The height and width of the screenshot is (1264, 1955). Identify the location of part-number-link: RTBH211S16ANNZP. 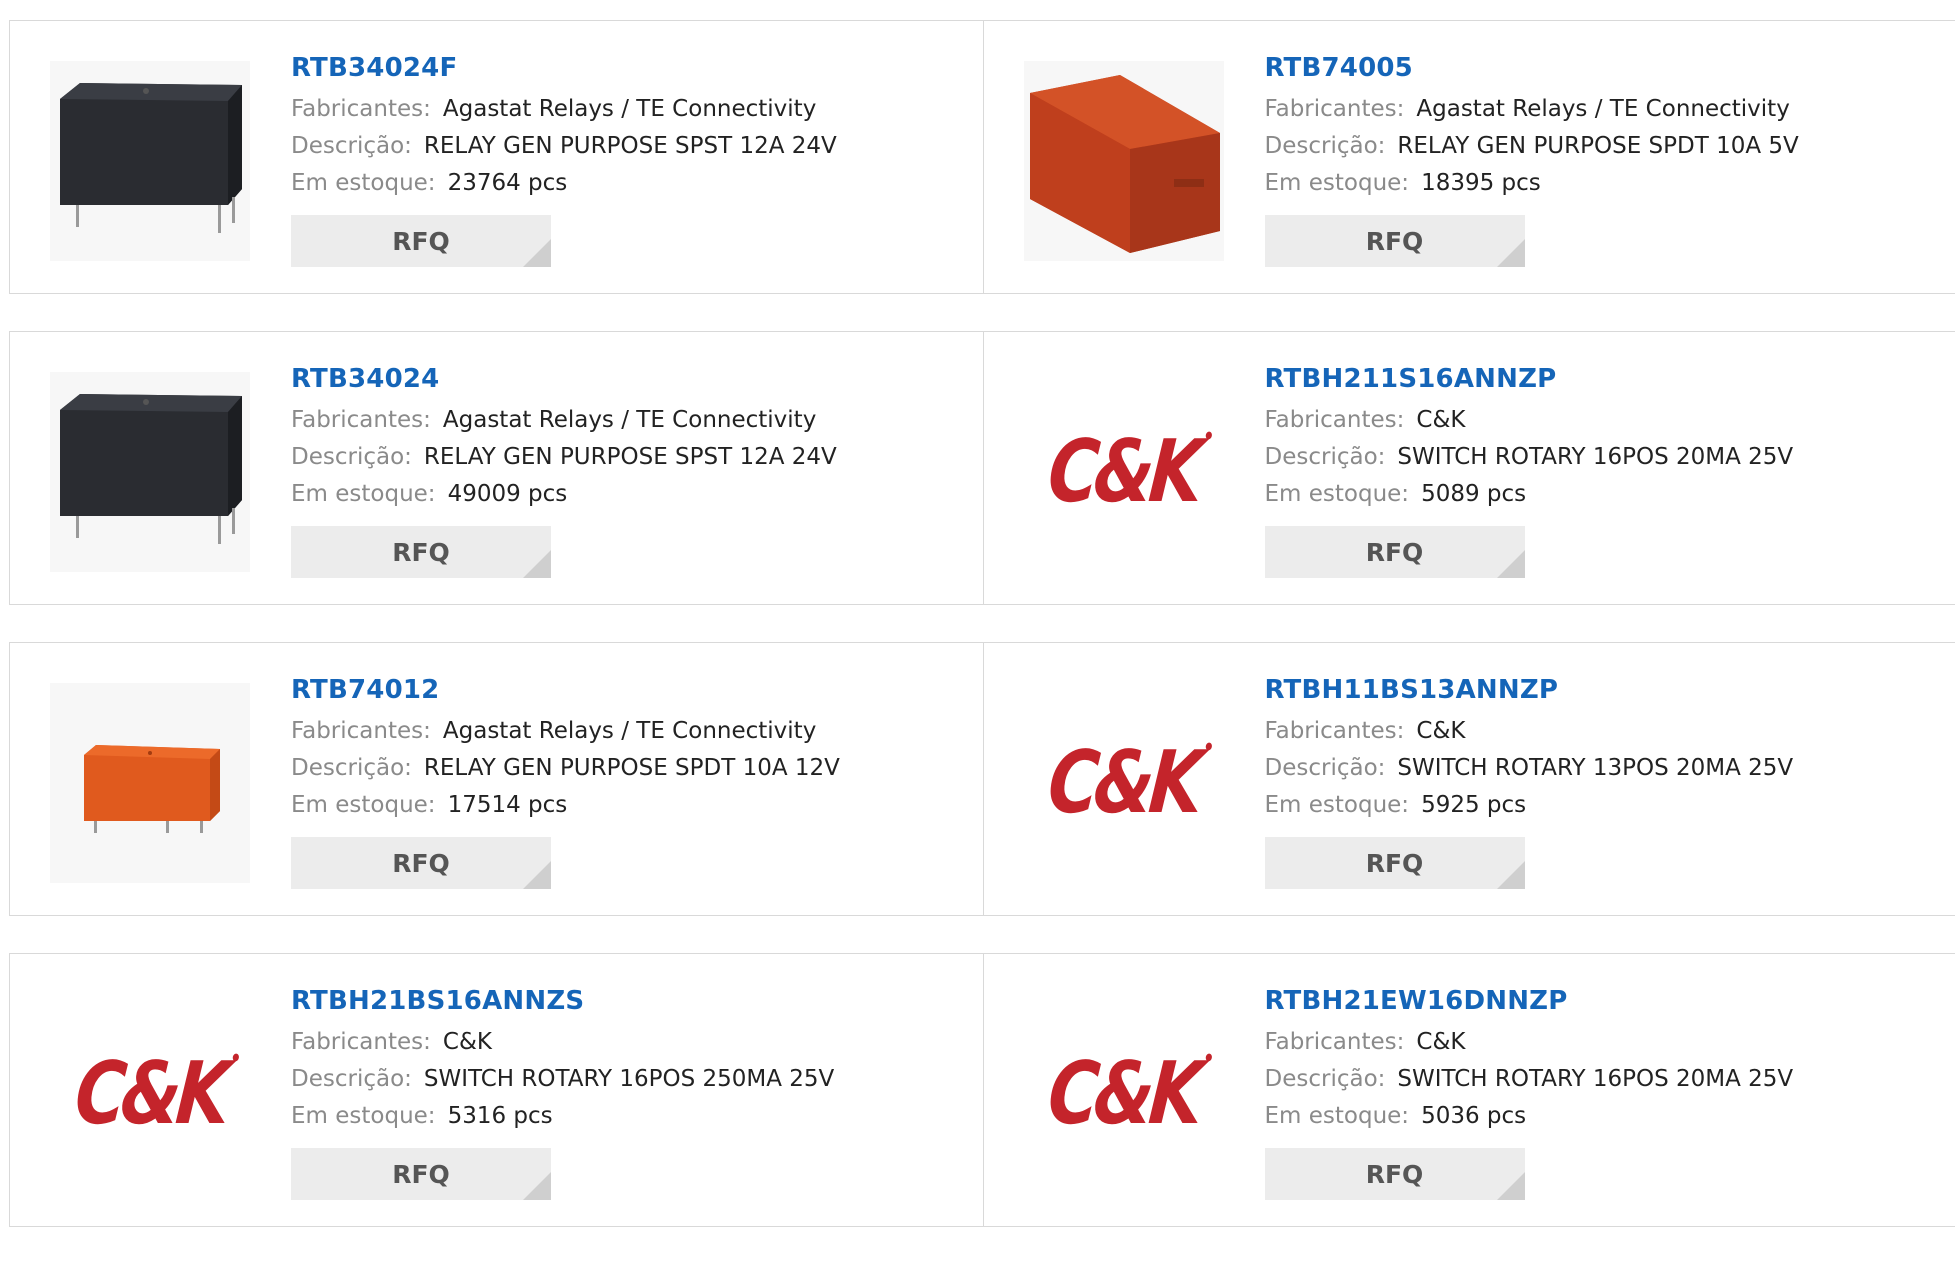
(1605, 379).